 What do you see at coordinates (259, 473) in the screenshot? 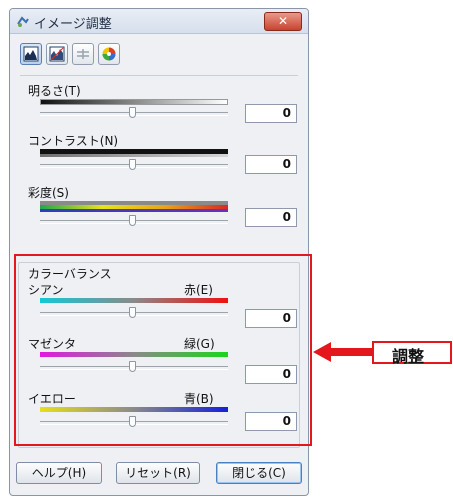
I see `close-button: 閉じる(C)` at bounding box center [259, 473].